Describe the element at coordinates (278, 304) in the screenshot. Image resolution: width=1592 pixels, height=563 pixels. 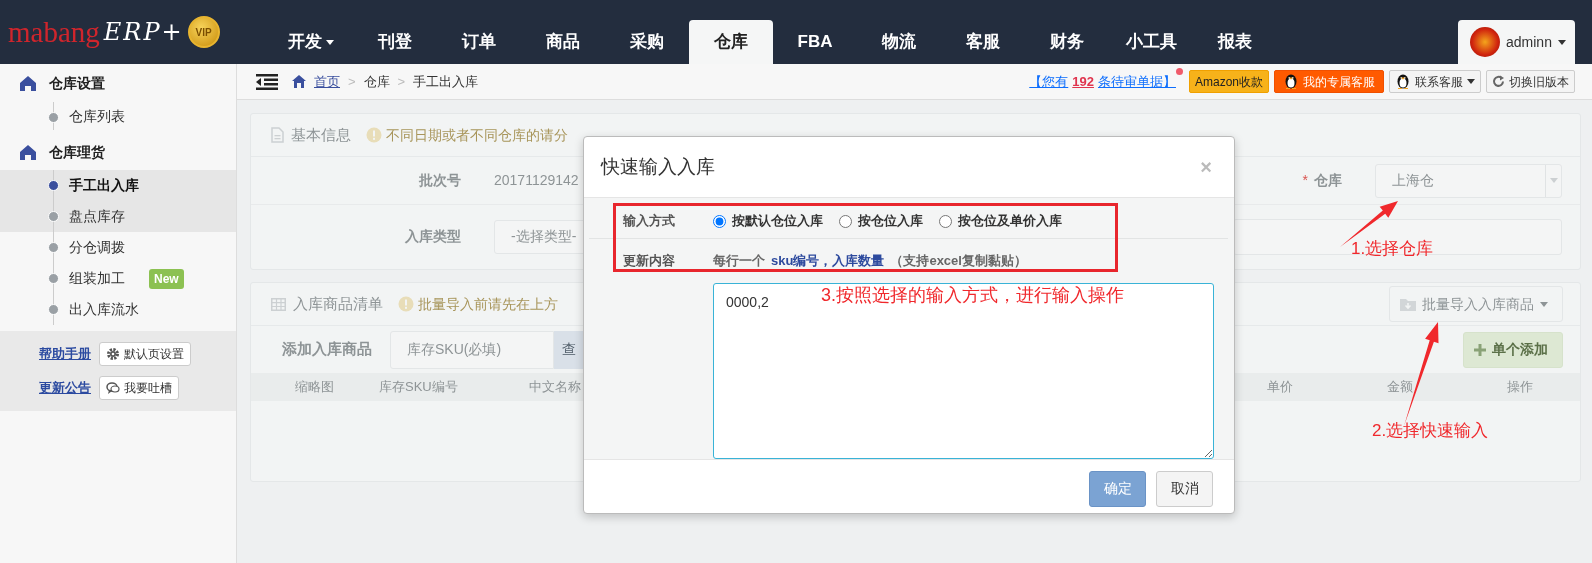
I see `table-icon` at that location.